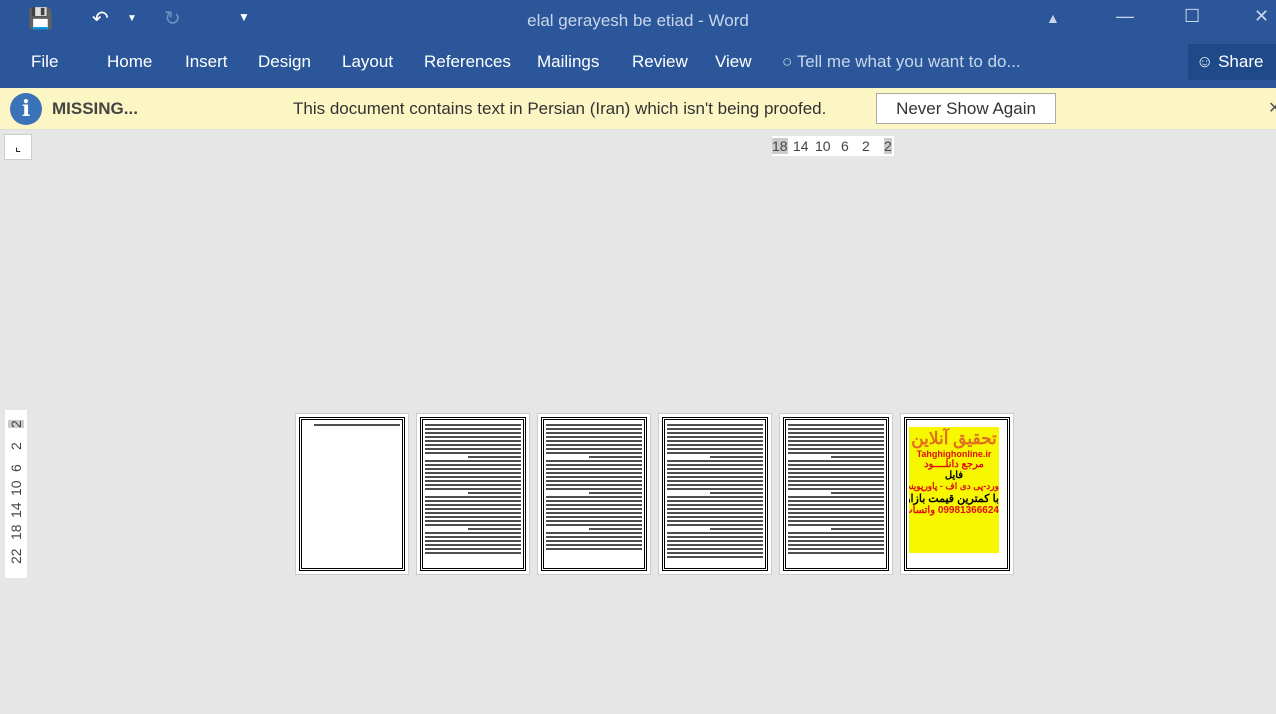  What do you see at coordinates (787, 61) in the screenshot?
I see `lightbulb-icon: ○` at bounding box center [787, 61].